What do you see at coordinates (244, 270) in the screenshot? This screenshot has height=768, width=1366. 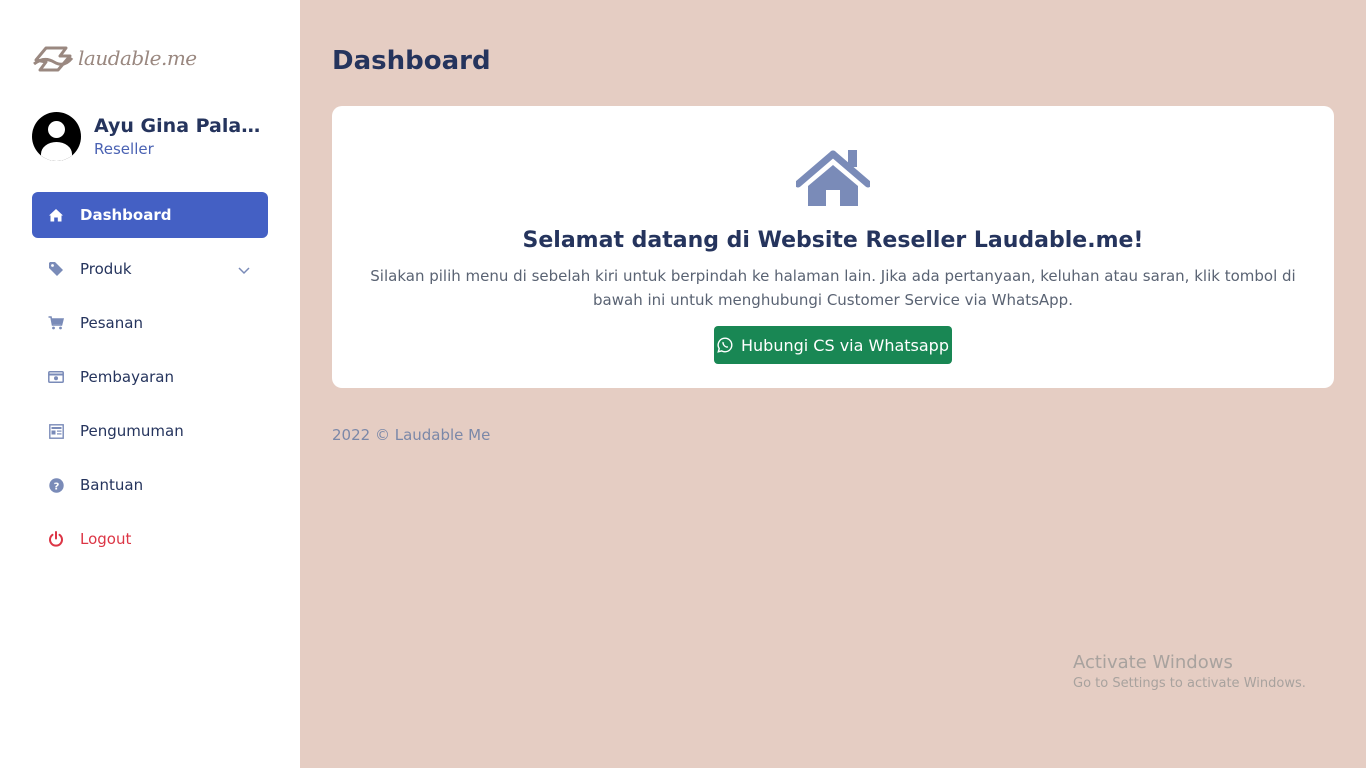 I see `chevron-down-icon` at bounding box center [244, 270].